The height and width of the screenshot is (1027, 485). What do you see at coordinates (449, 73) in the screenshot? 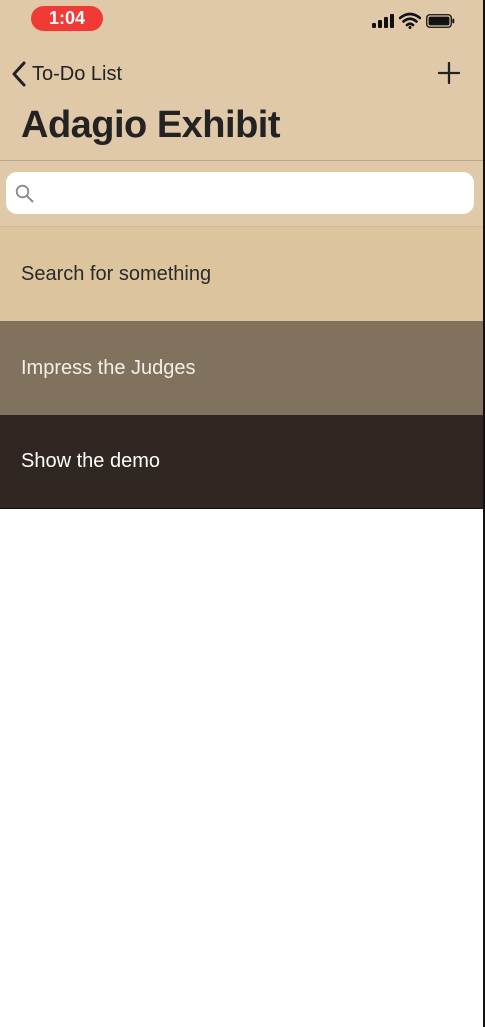
I see `plus-icon` at bounding box center [449, 73].